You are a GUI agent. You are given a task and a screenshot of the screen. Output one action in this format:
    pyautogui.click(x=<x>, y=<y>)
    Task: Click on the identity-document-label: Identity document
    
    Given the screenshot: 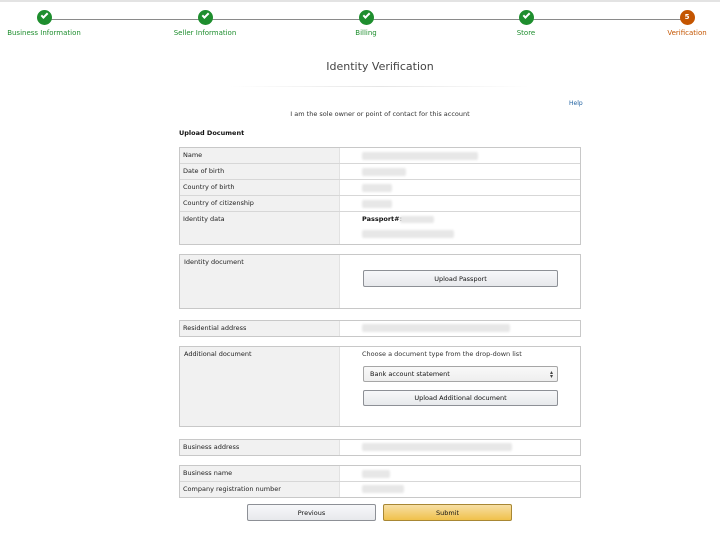 What is the action you would take?
    pyautogui.click(x=260, y=281)
    